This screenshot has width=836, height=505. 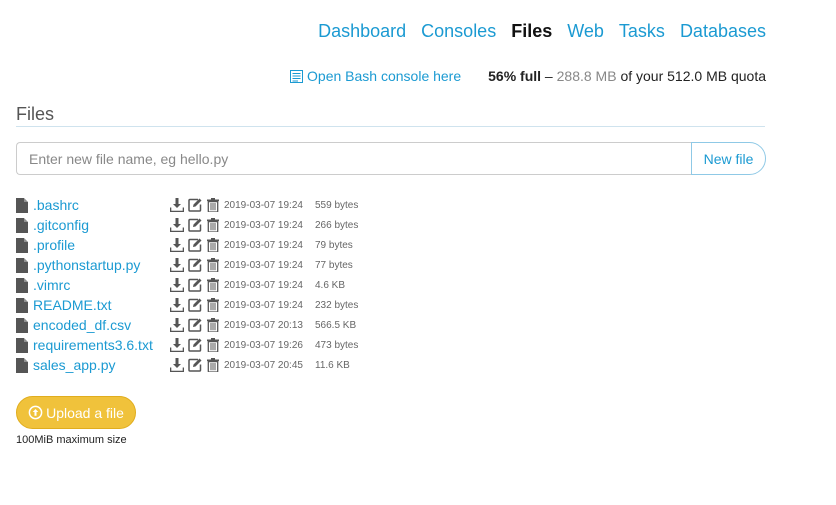 I want to click on file-row: .bashrc 2019-03-07 19:24 559 bytes, so click(x=216, y=205).